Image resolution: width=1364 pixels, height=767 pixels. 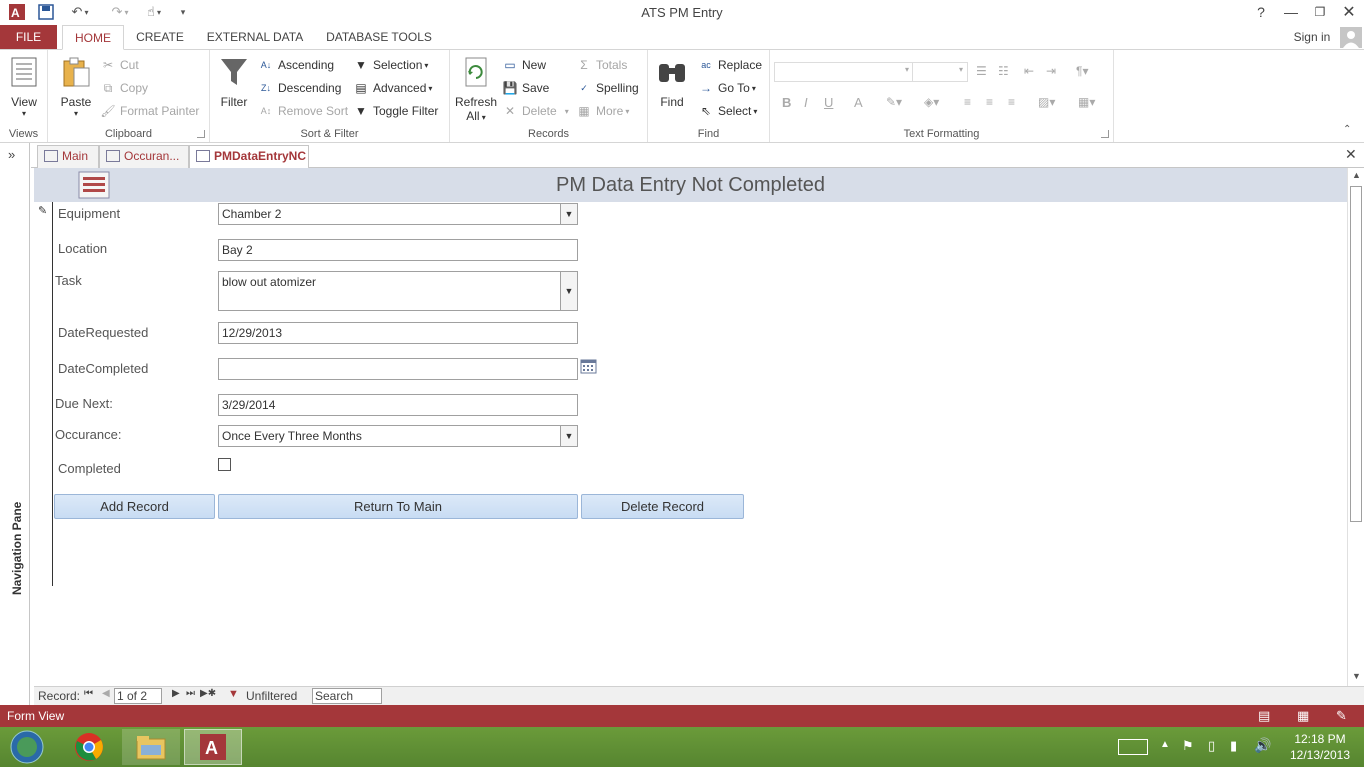 I want to click on search-input: Search, so click(x=347, y=696).